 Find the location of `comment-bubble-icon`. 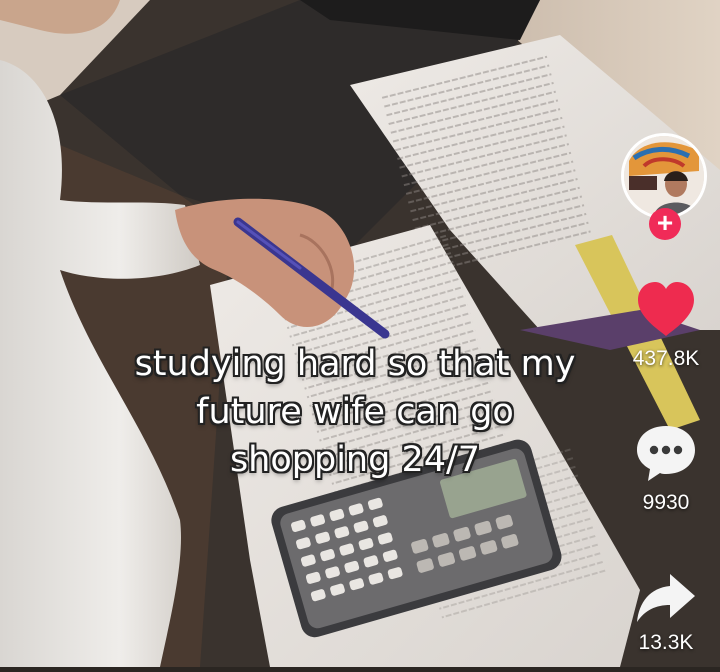

comment-bubble-icon is located at coordinates (666, 453).